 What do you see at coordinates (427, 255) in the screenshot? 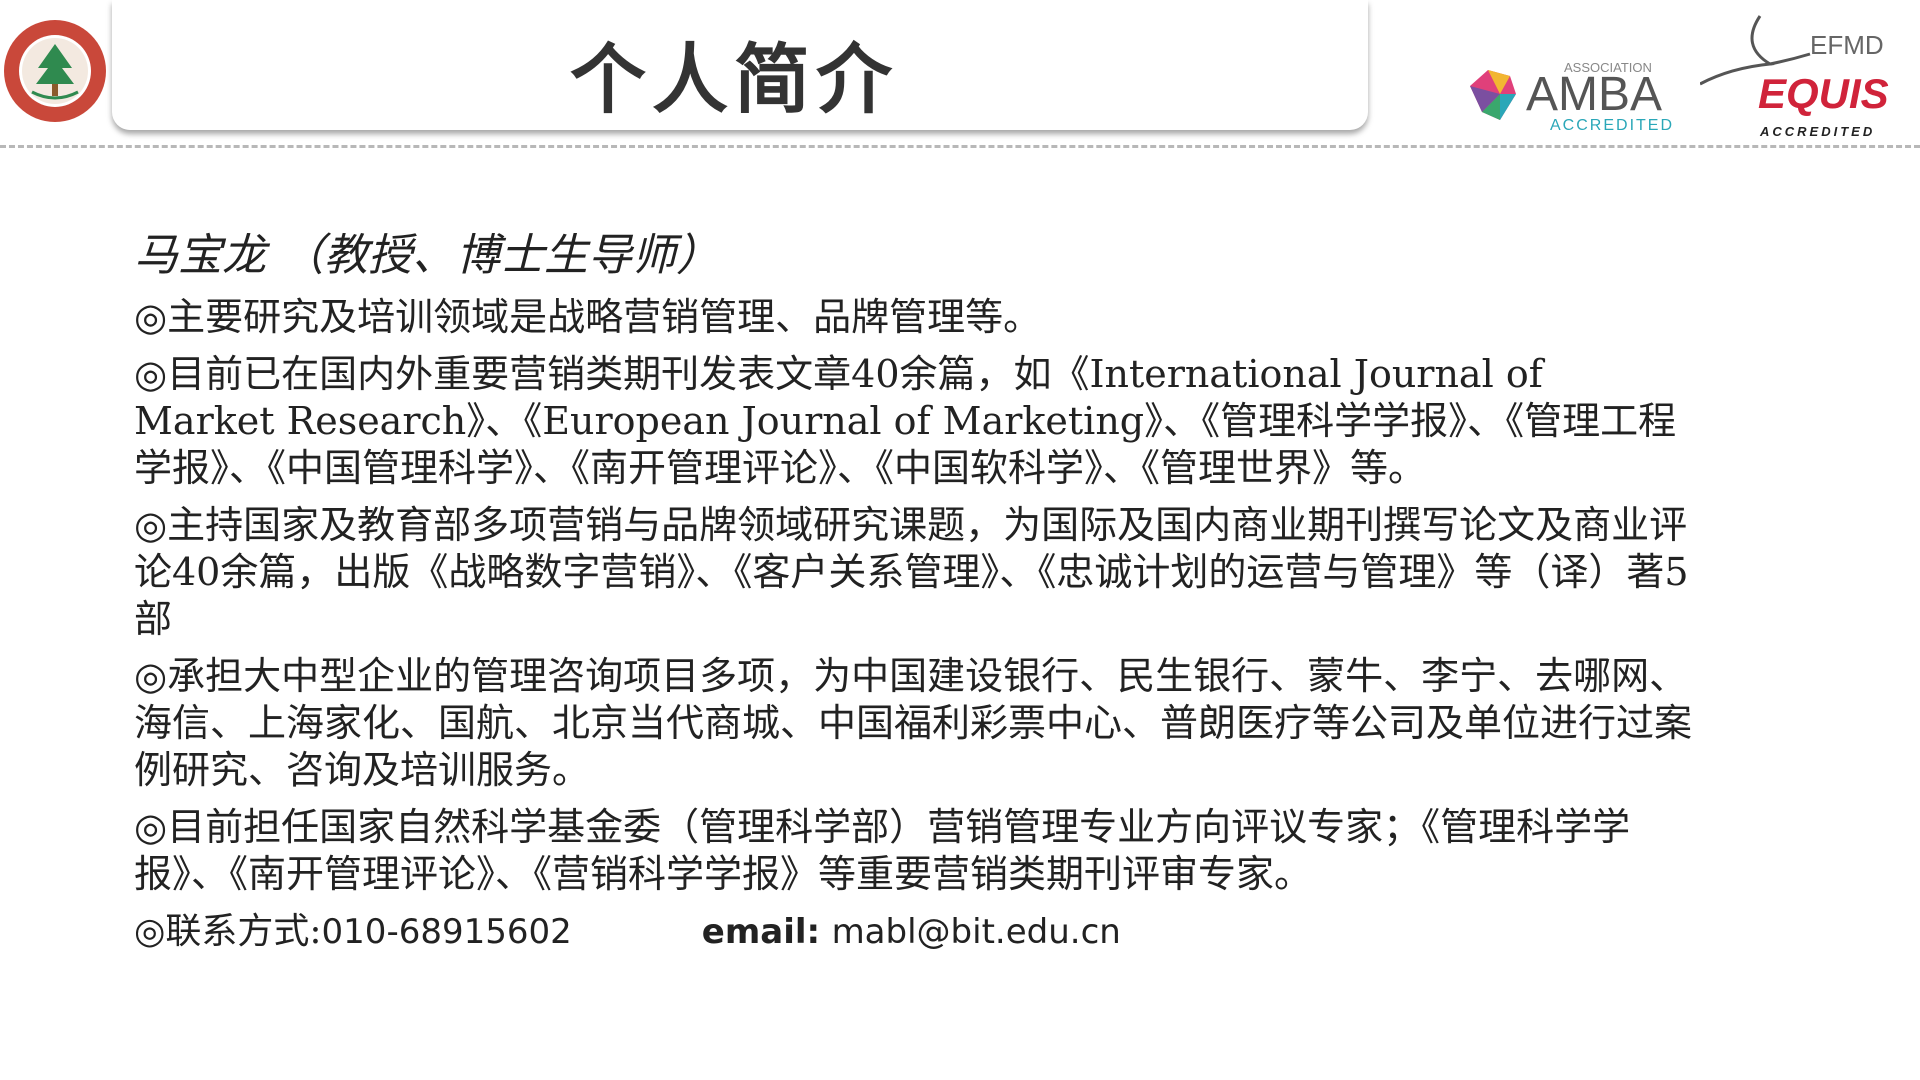
I see `profile-name-title: 马宝龙 （教授、博士生导师）` at bounding box center [427, 255].